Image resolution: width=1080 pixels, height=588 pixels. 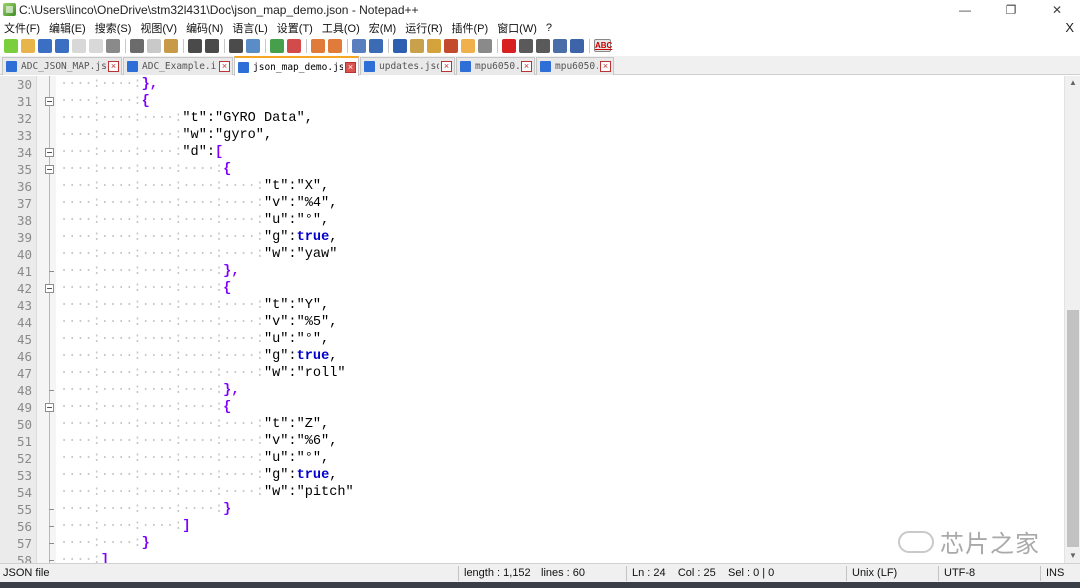 What do you see at coordinates (485, 45) in the screenshot?
I see `monitoring-icon` at bounding box center [485, 45].